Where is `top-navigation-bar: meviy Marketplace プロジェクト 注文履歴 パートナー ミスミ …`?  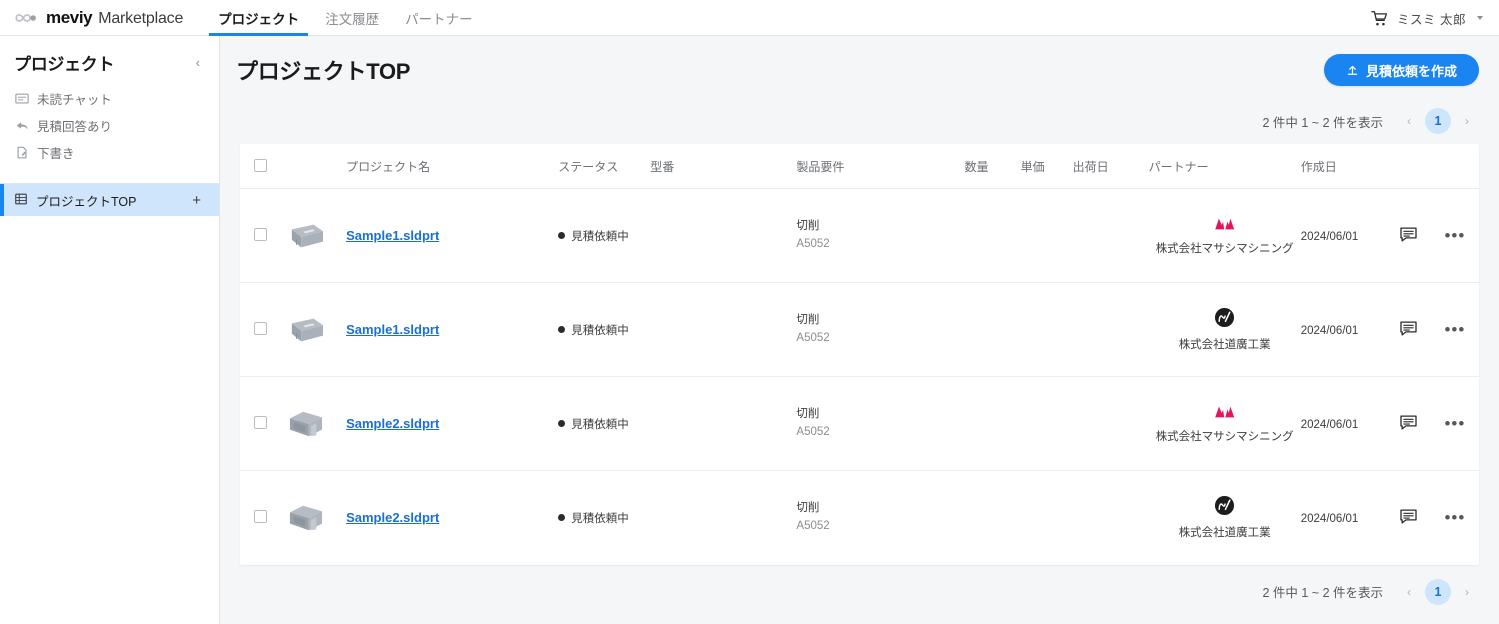
top-navigation-bar: meviy Marketplace プロジェクト 注文履歴 パートナー ミスミ … is located at coordinates (749, 18).